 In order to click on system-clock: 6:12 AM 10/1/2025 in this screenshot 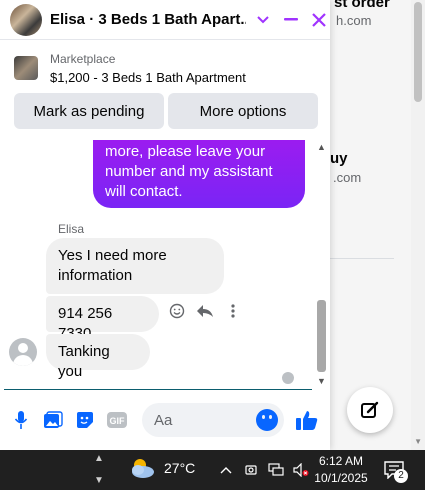, I will do `click(341, 470)`.